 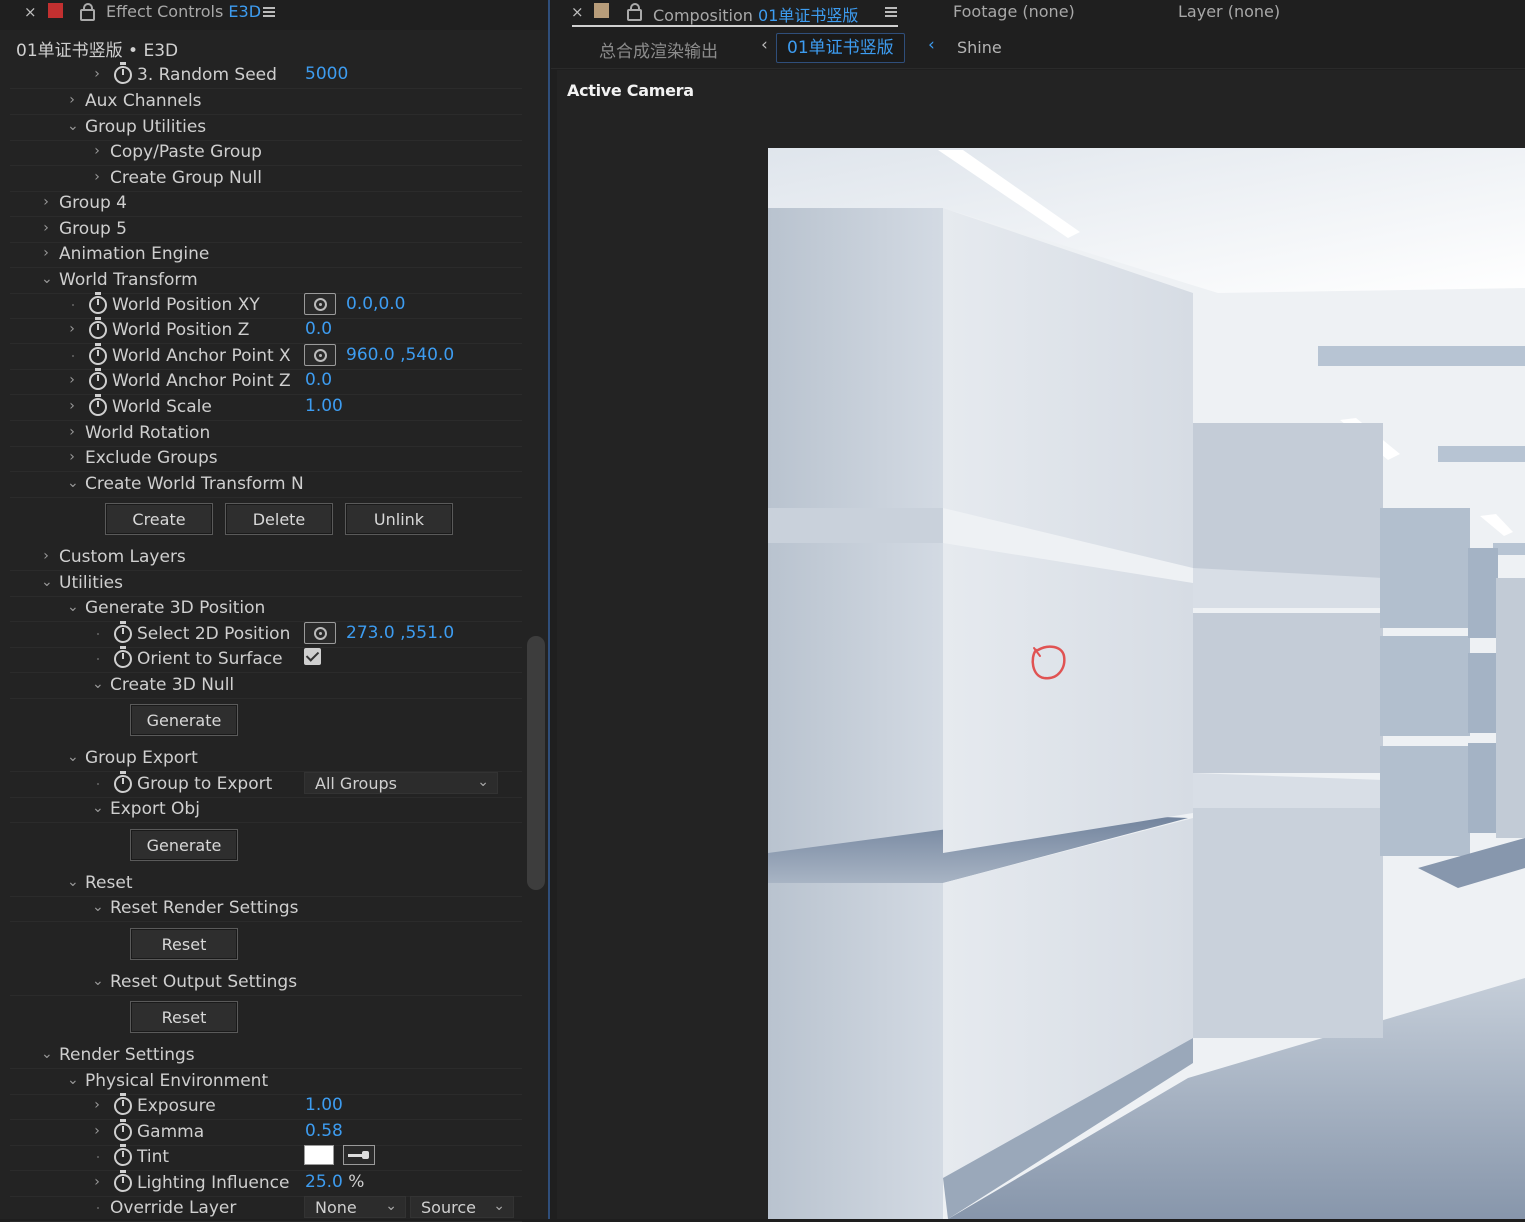 What do you see at coordinates (312, 656) in the screenshot?
I see `orient-checkbox` at bounding box center [312, 656].